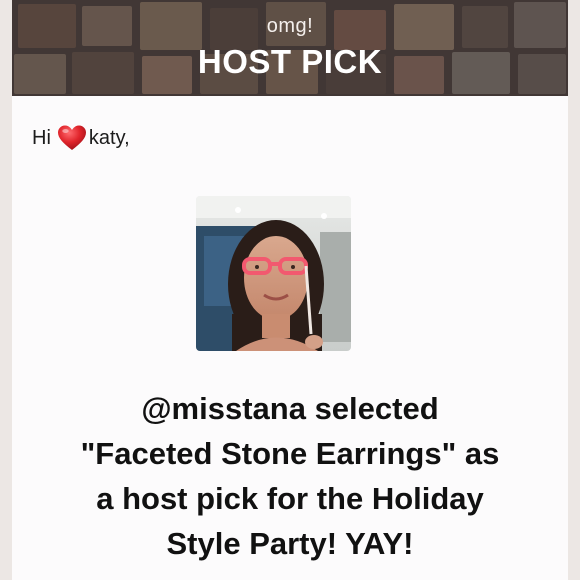 The width and height of the screenshot is (580, 580). Describe the element at coordinates (290, 26) in the screenshot. I see `banner-subtitle: omg!` at that location.